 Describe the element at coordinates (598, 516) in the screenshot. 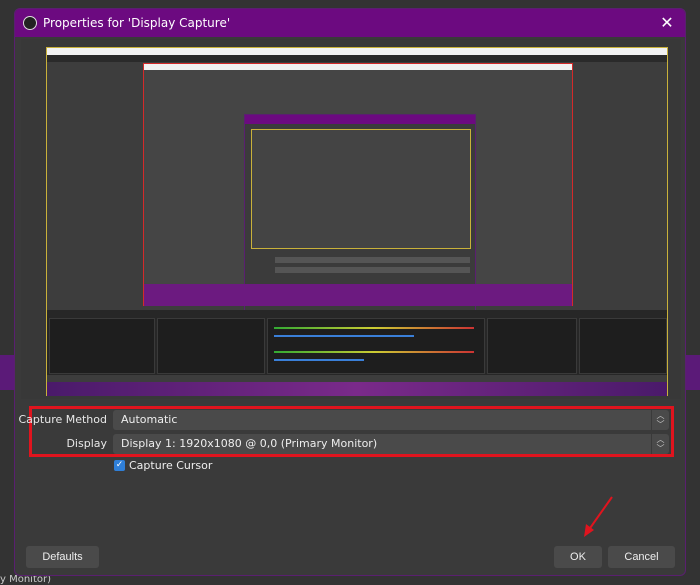

I see `red-arrow-annotation` at that location.